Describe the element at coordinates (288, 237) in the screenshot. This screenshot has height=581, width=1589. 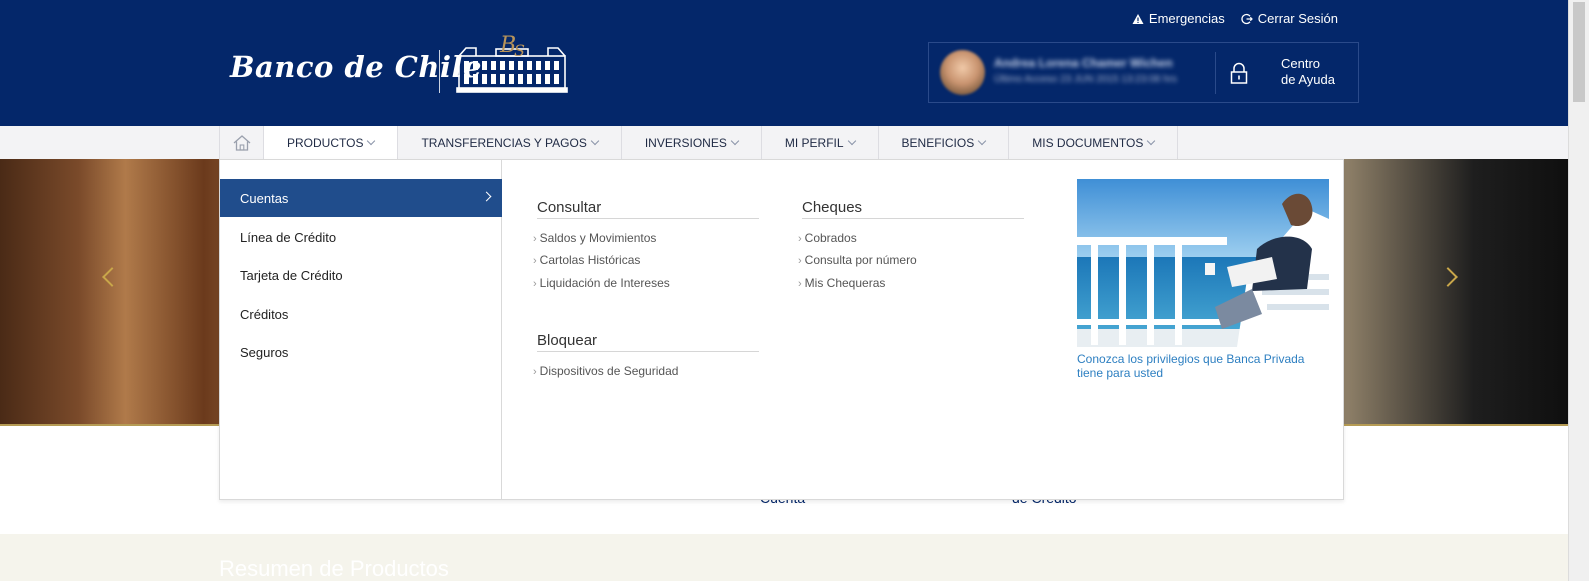
I see `menu-item-linea-label: Línea de Crédito` at that location.